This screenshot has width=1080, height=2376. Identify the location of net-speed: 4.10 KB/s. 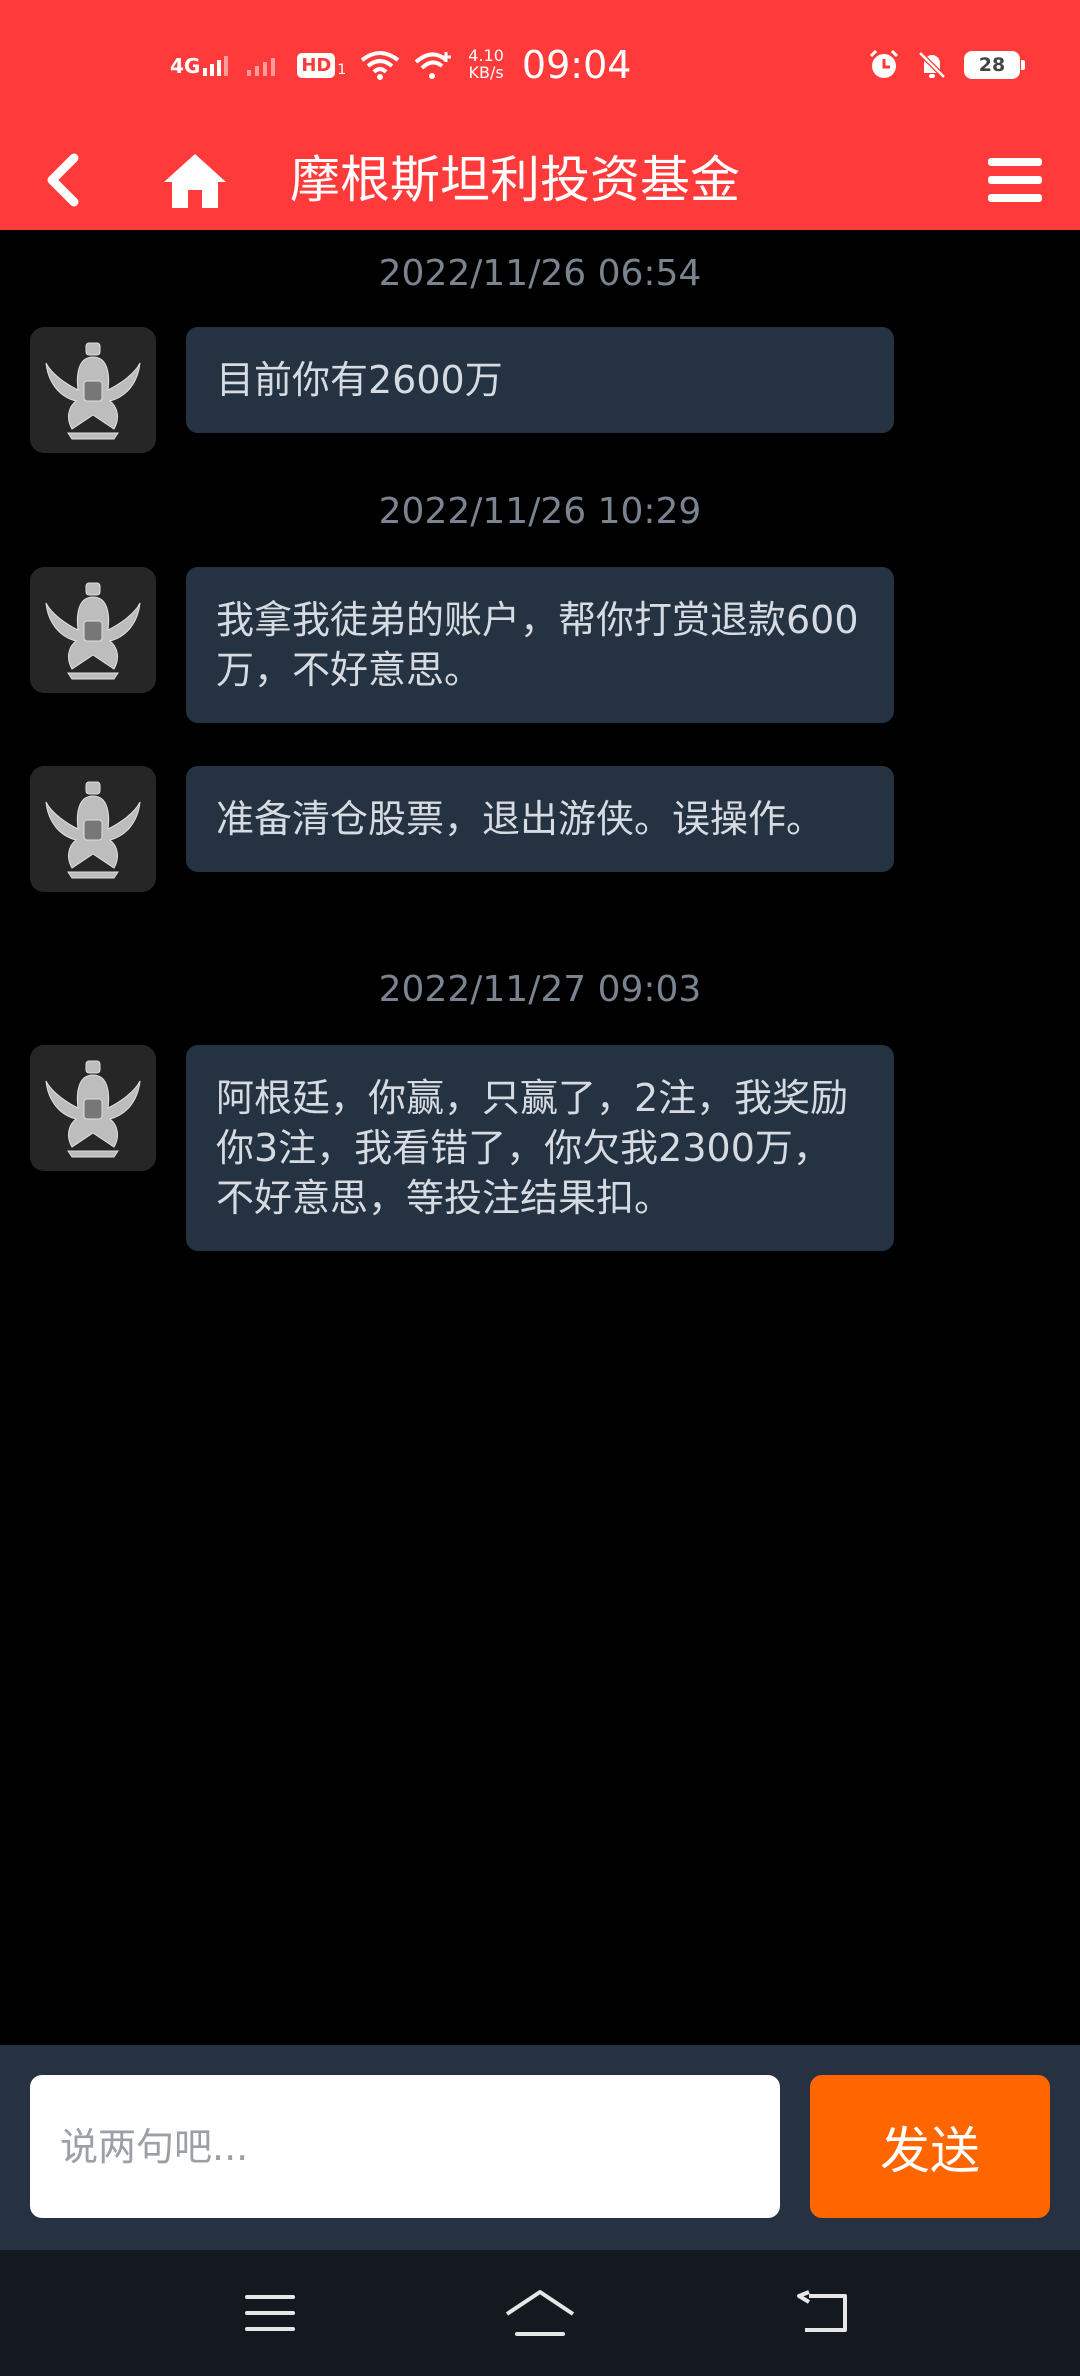
(486, 64).